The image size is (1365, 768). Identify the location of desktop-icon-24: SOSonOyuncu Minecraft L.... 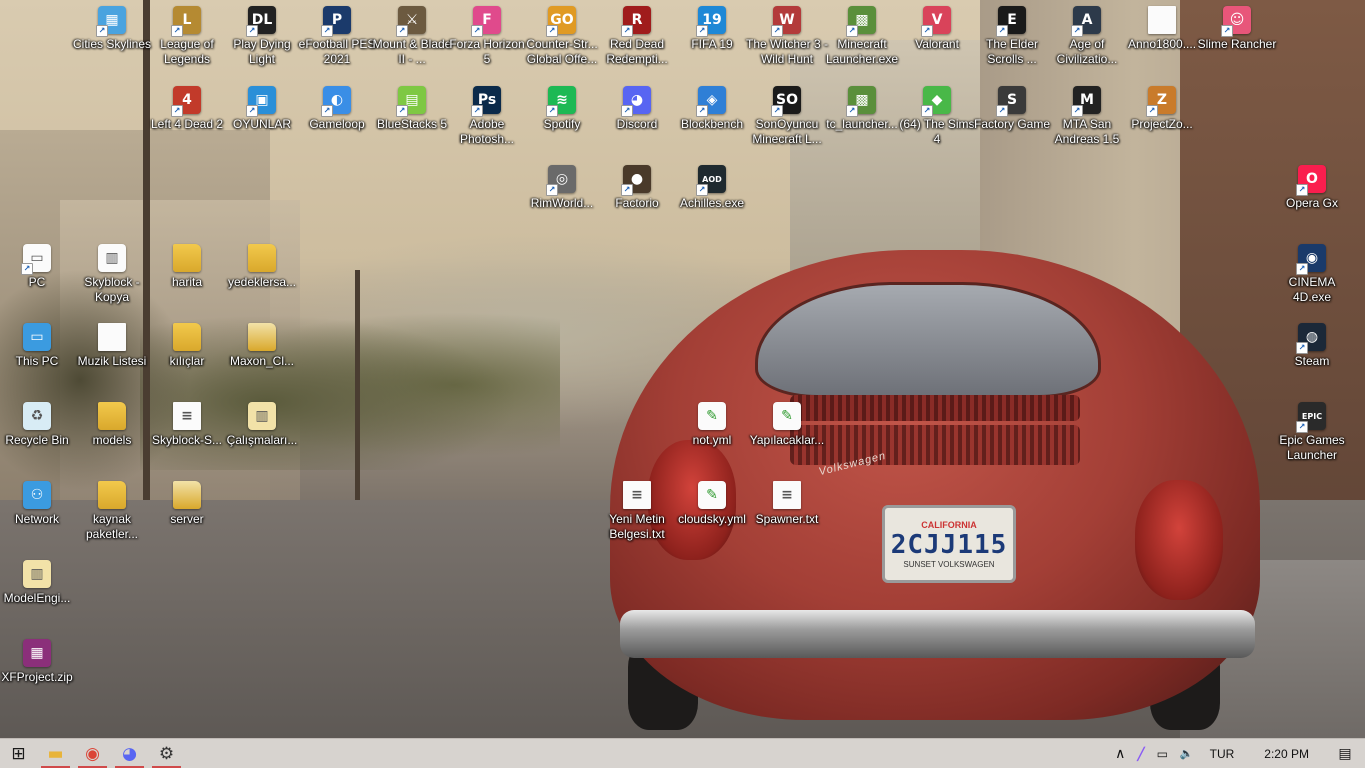
(787, 116).